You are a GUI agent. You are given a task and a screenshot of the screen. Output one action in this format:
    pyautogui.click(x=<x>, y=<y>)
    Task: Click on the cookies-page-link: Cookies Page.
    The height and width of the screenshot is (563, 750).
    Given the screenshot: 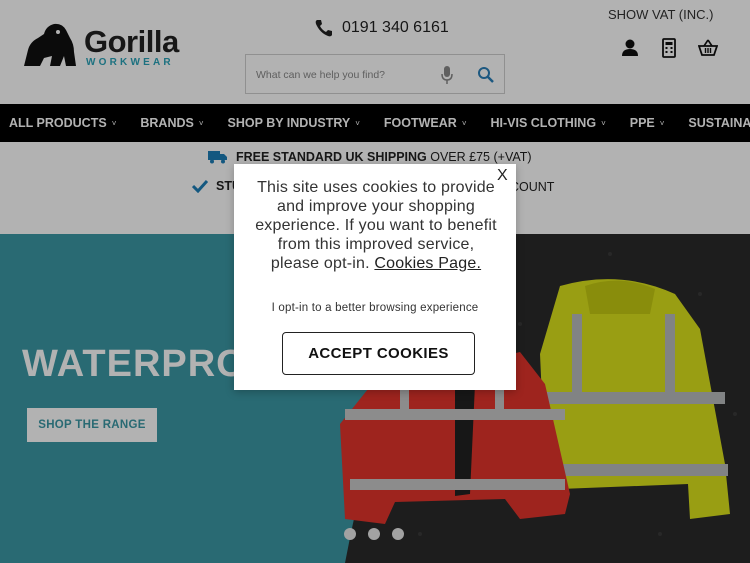 What is the action you would take?
    pyautogui.click(x=427, y=263)
    